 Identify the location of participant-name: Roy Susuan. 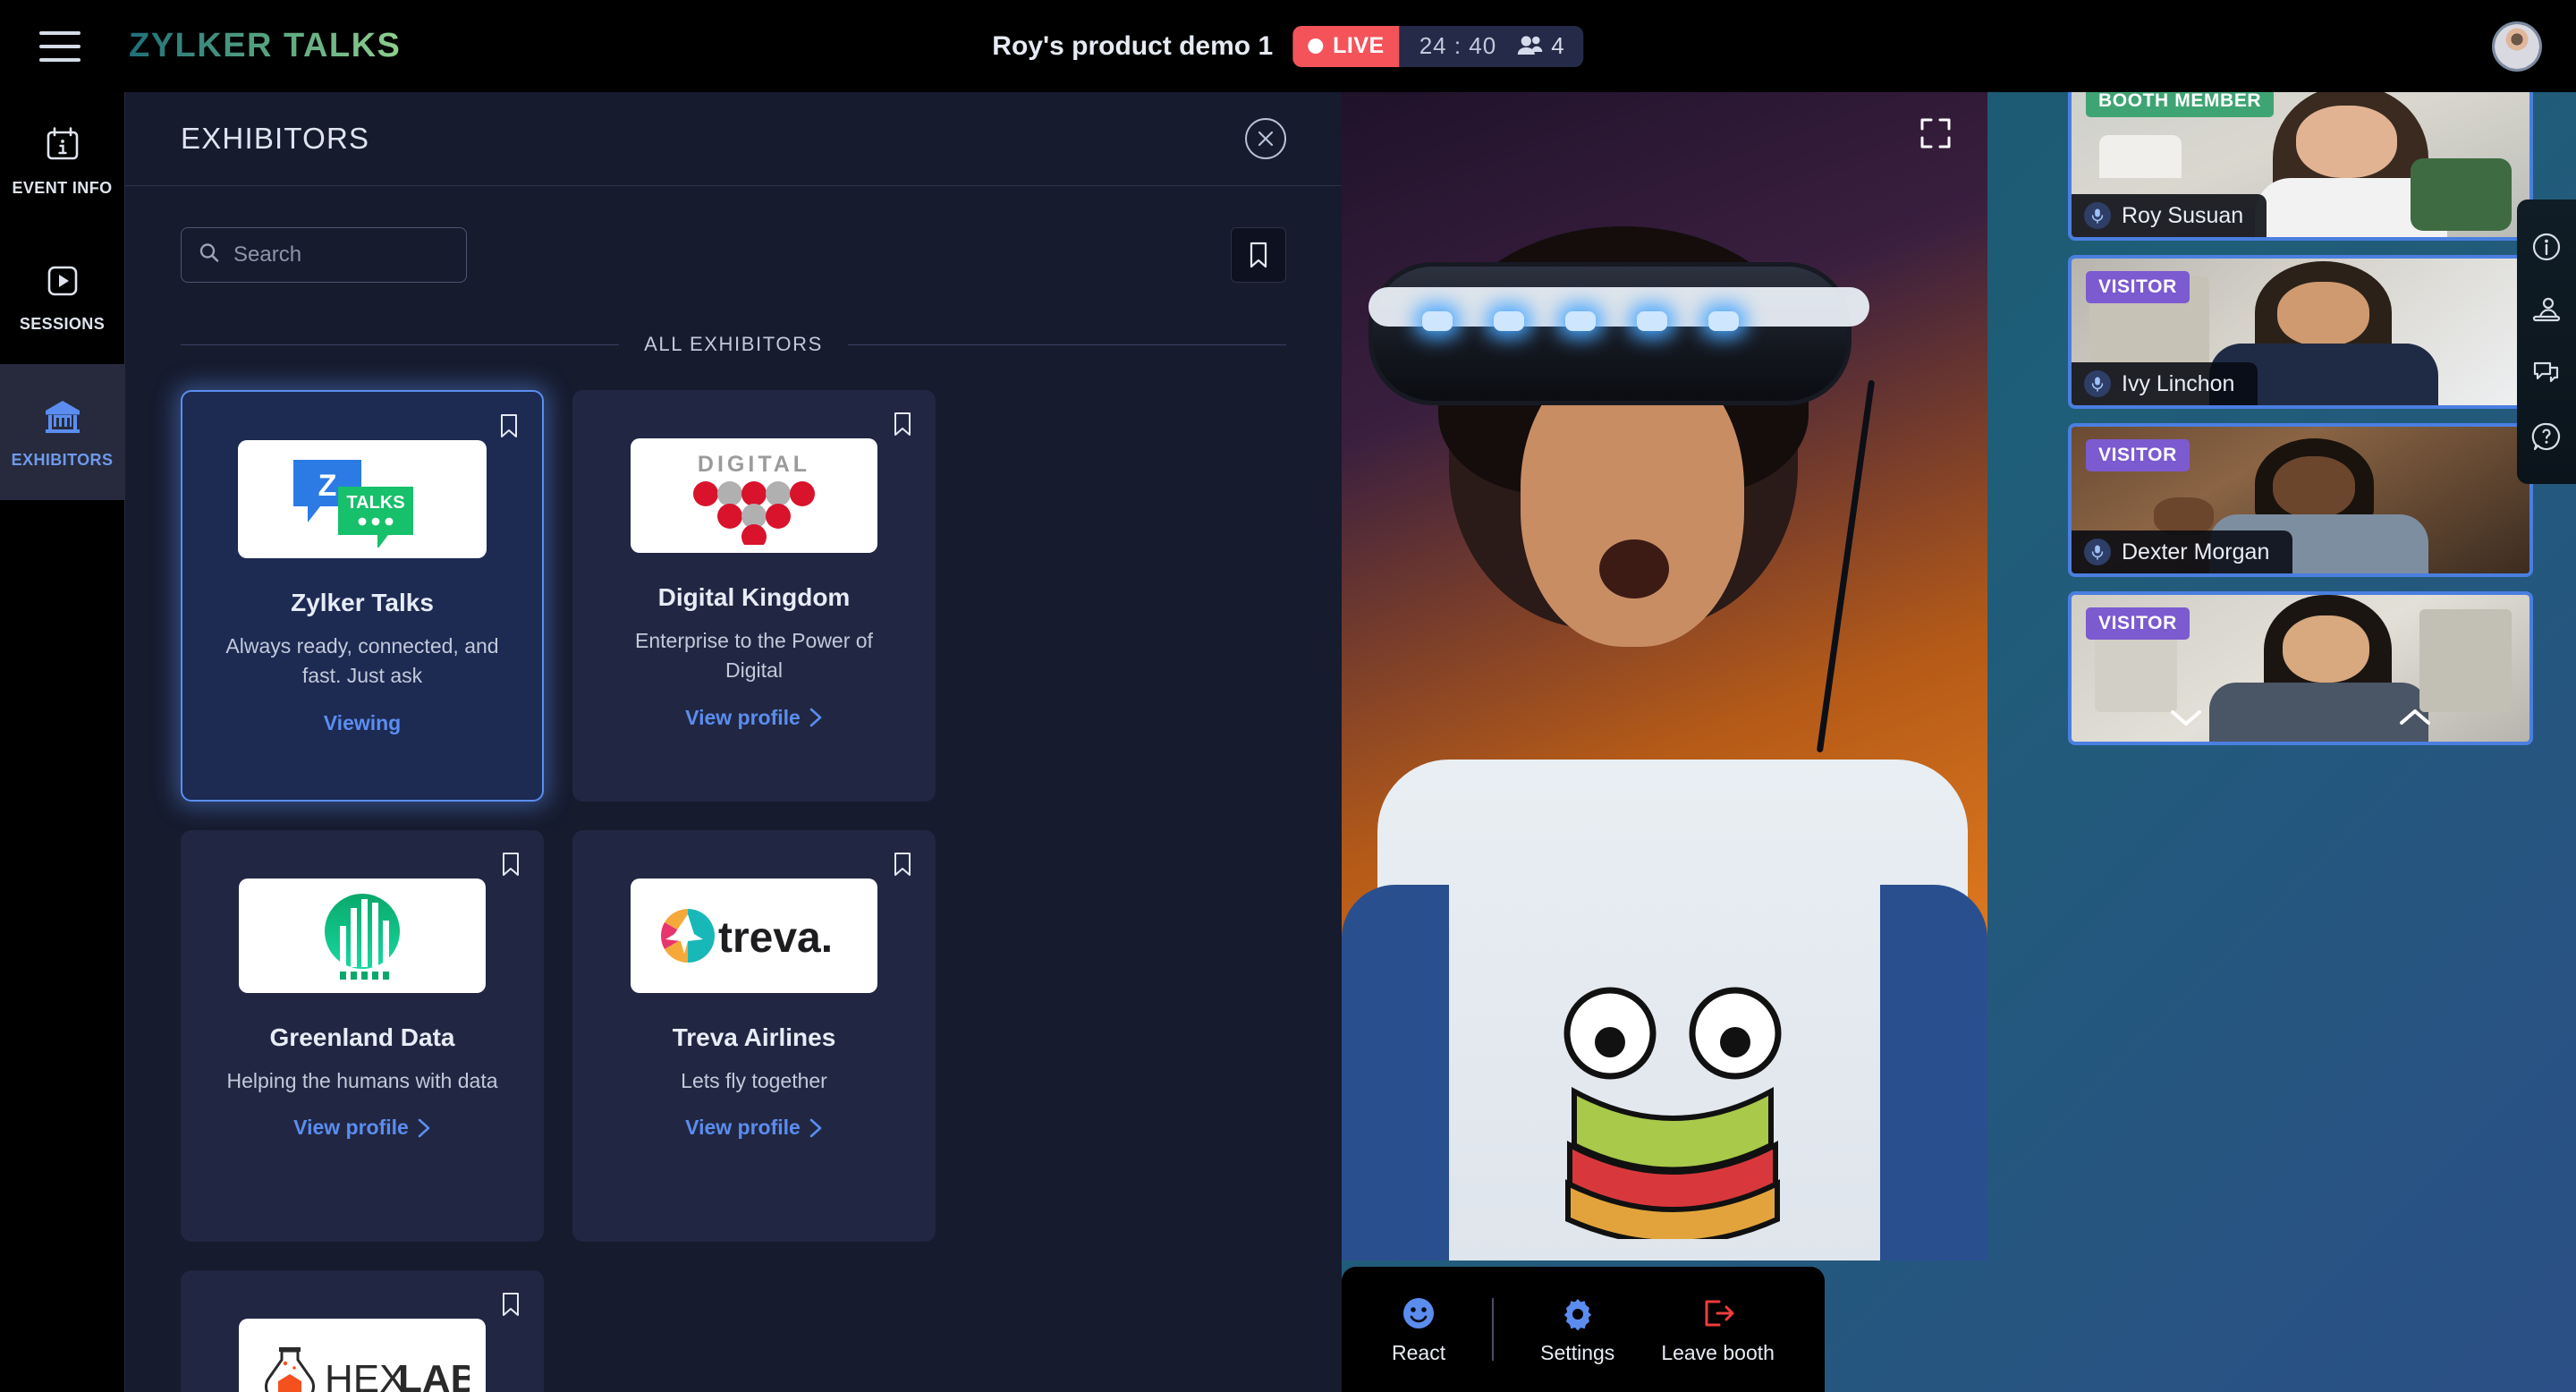
(2183, 215).